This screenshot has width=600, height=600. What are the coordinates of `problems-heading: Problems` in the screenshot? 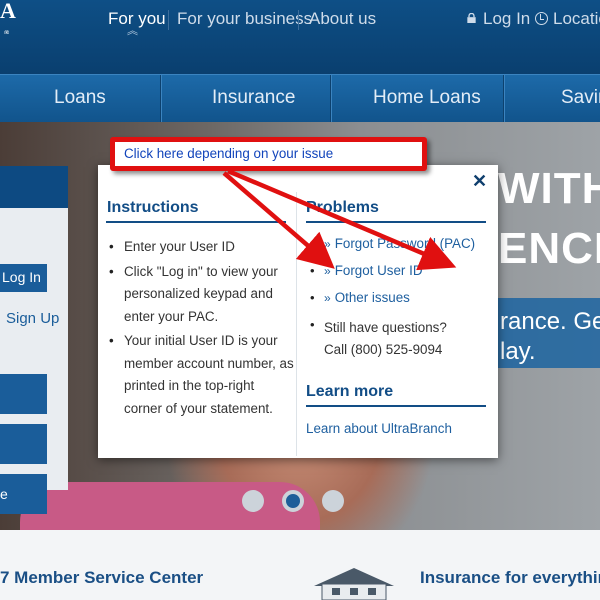 It's located at (342, 207).